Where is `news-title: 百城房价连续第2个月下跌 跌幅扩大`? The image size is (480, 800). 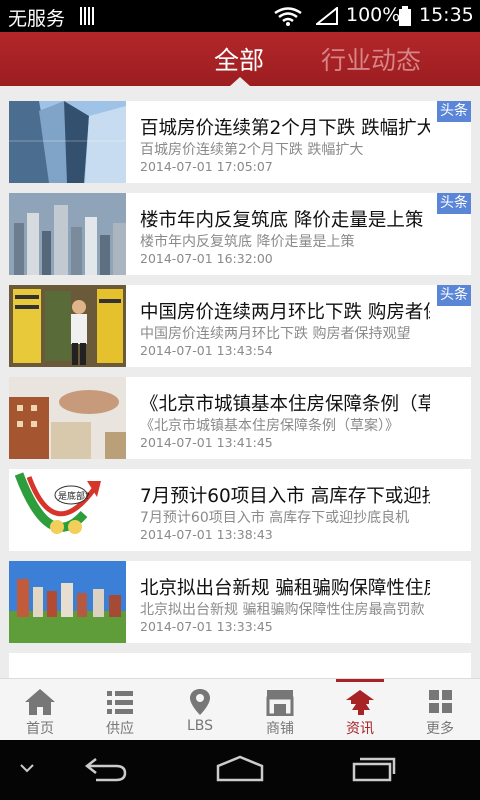
news-title: 百城房价连续第2个月下跌 跌幅扩大 is located at coordinates (285, 128).